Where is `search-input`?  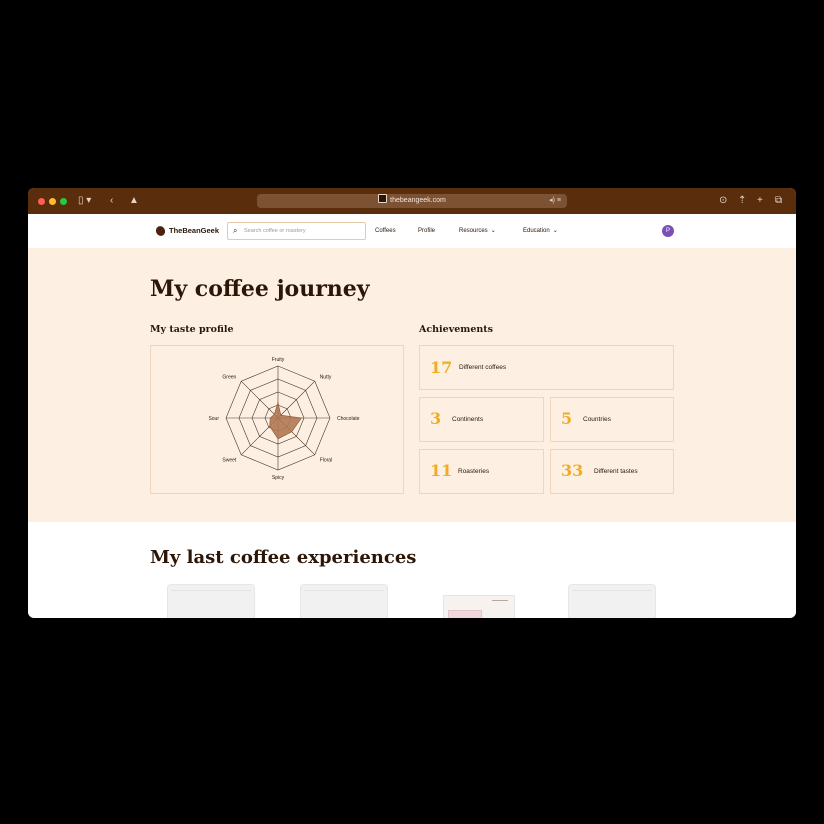 search-input is located at coordinates (302, 230).